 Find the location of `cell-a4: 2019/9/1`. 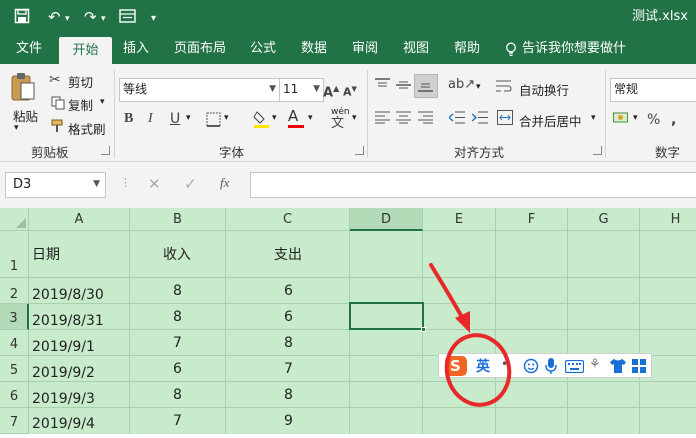

cell-a4: 2019/9/1 is located at coordinates (63, 347).